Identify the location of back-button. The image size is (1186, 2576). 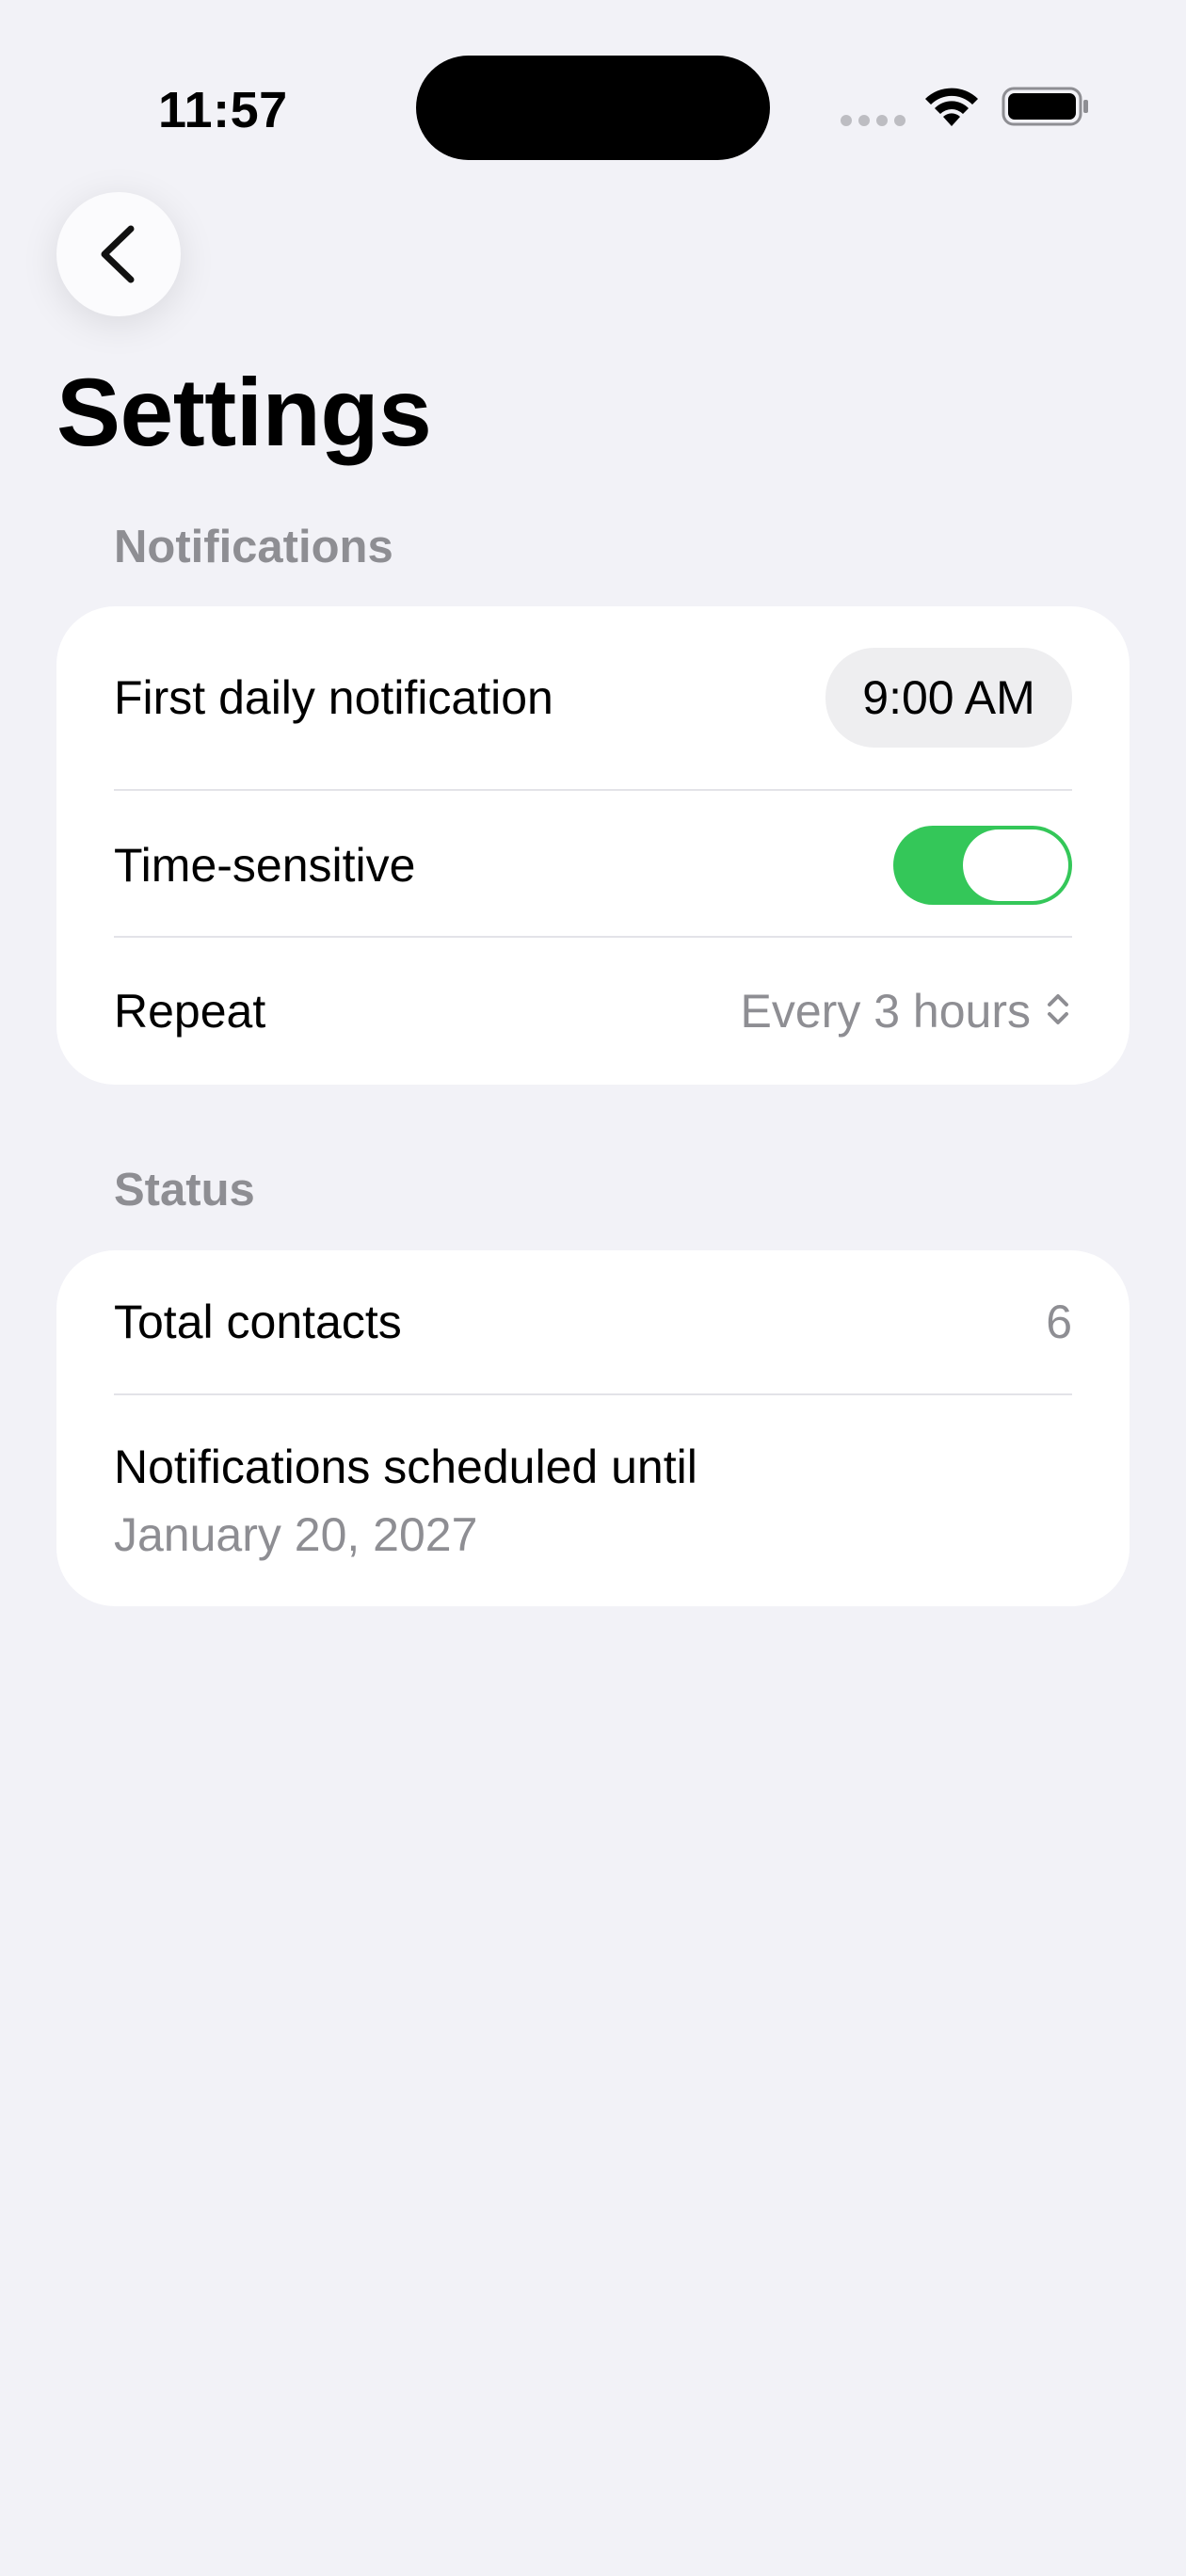
(118, 254).